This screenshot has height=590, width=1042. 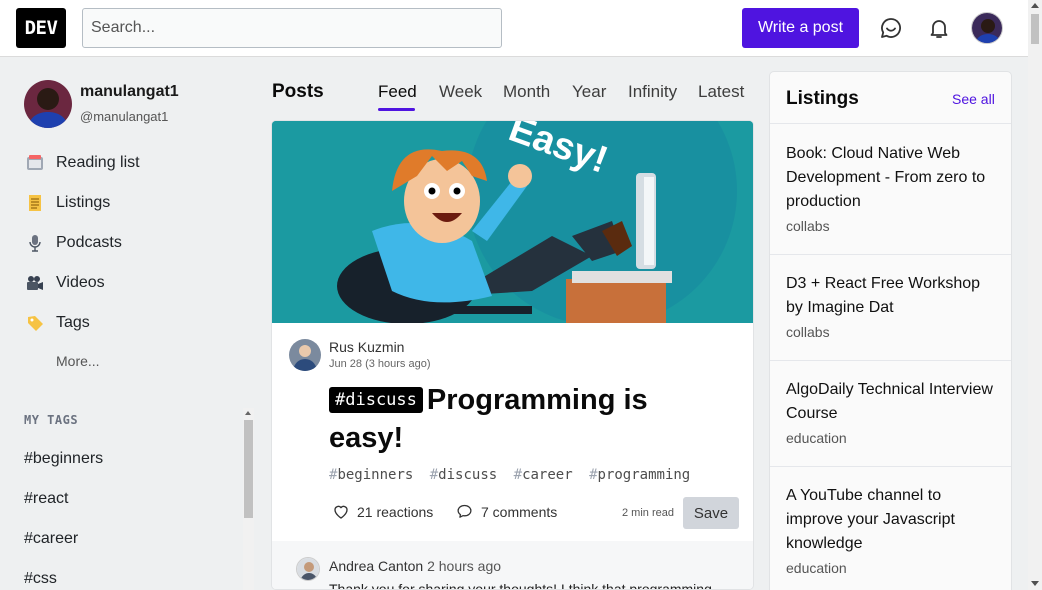 What do you see at coordinates (376, 400) in the screenshot?
I see `discuss-badge: #discuss` at bounding box center [376, 400].